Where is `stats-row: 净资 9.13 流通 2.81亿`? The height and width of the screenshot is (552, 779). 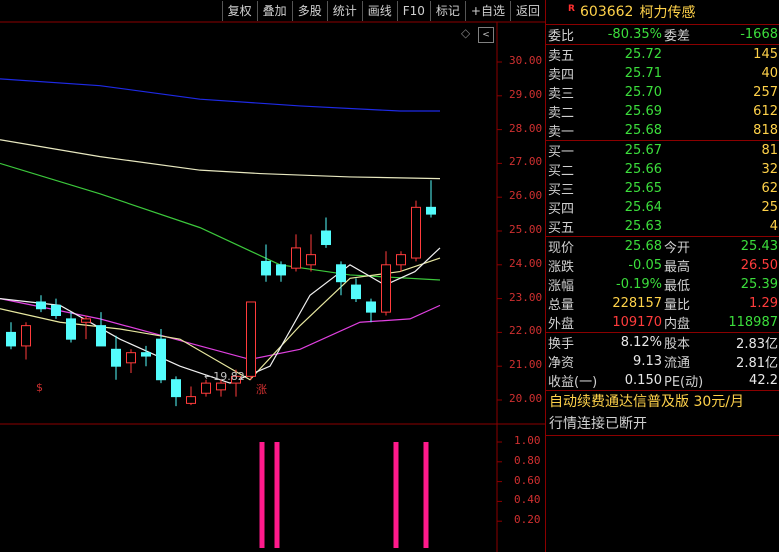 stats-row: 净资 9.13 流通 2.81亿 is located at coordinates (662, 361).